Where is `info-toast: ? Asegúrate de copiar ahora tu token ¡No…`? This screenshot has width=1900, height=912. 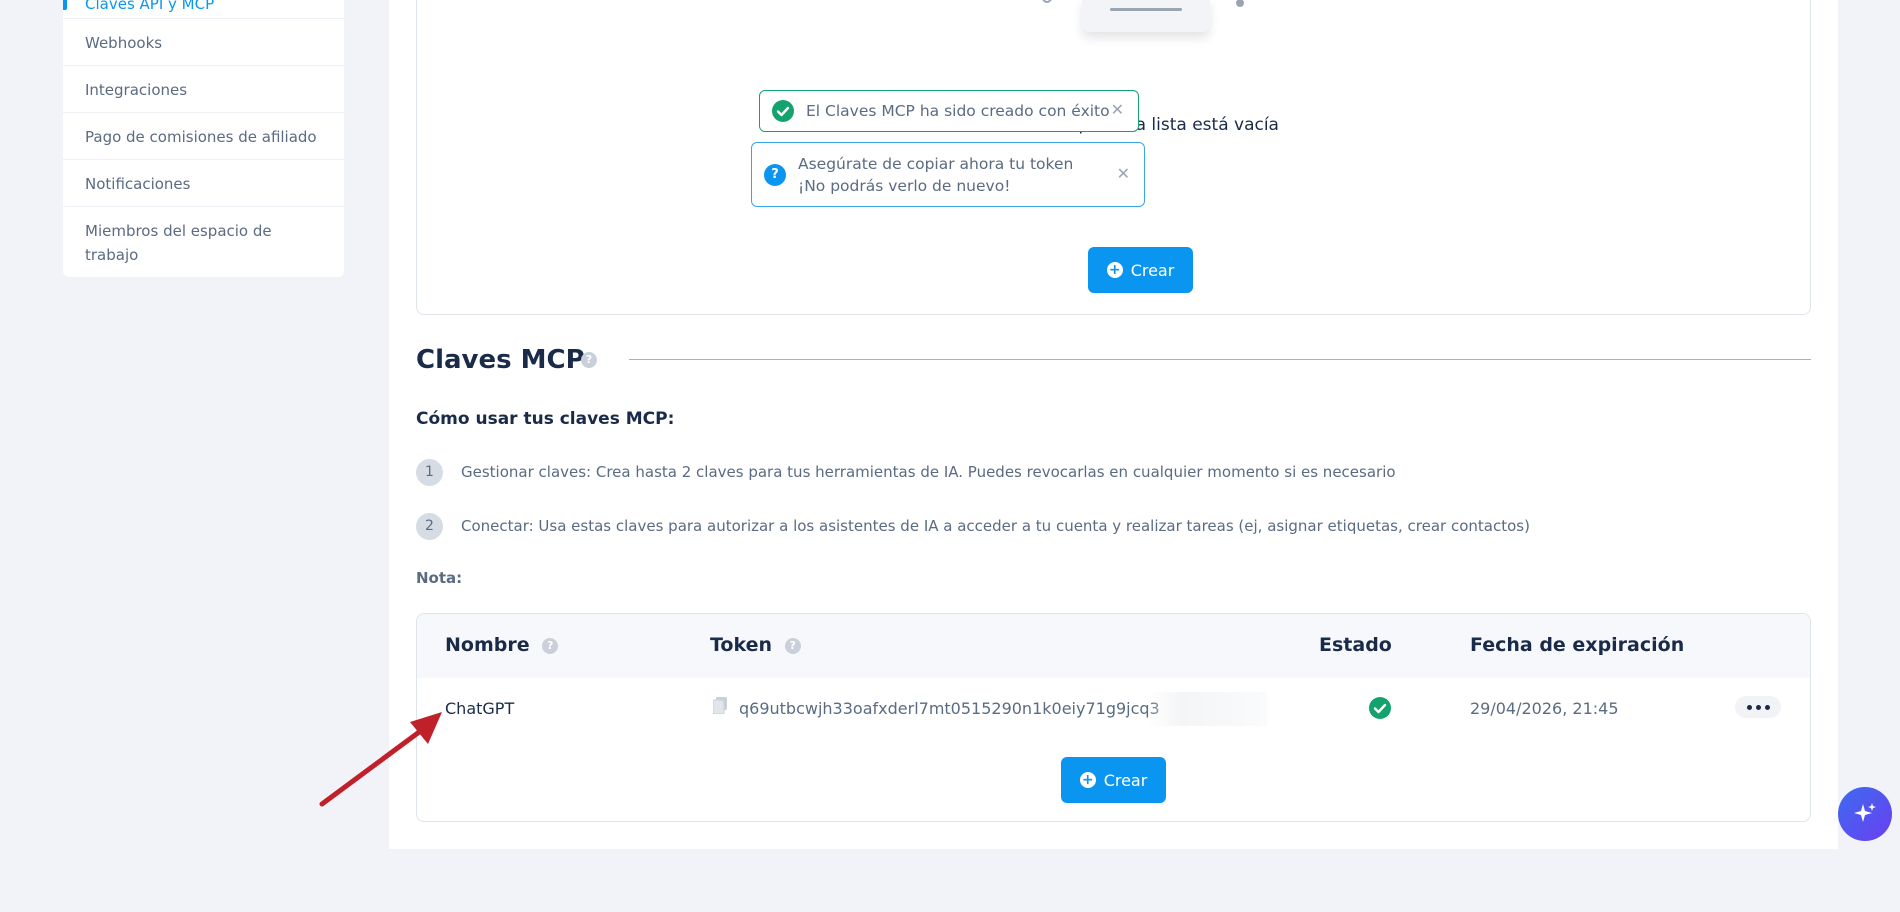 info-toast: ? Asegúrate de copiar ahora tu token ¡No… is located at coordinates (948, 174).